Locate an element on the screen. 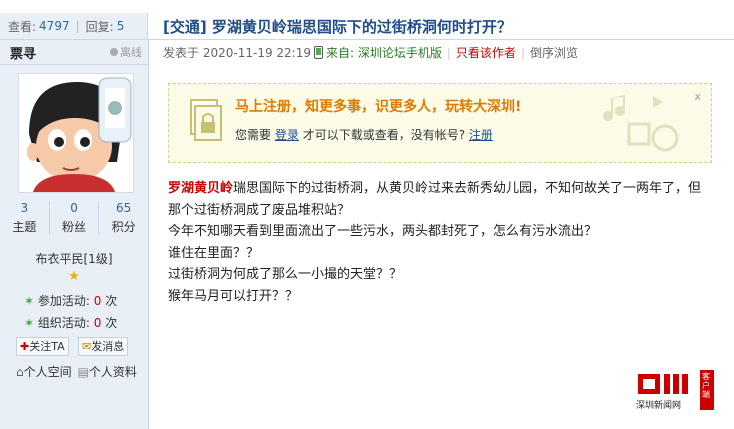 The image size is (734, 429). source-link: 深圳论坛手机版 is located at coordinates (400, 52).